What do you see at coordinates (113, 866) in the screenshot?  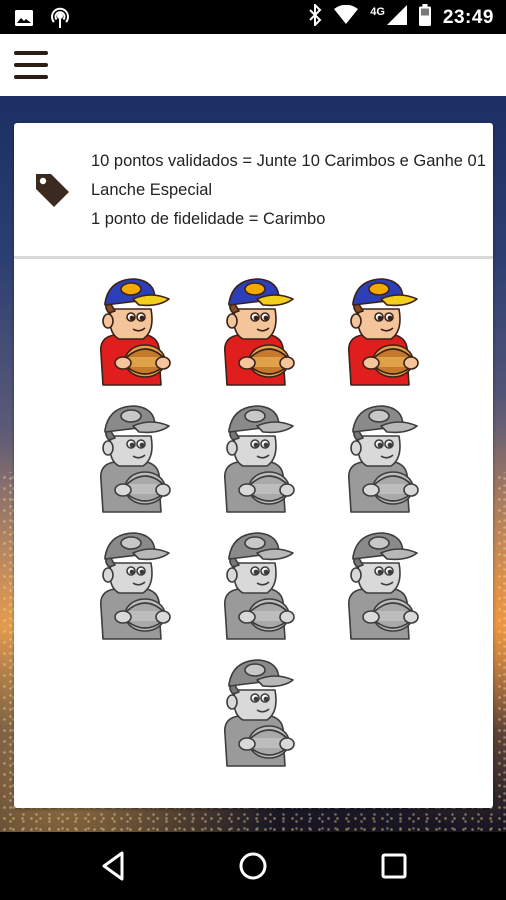 I see `back-icon` at bounding box center [113, 866].